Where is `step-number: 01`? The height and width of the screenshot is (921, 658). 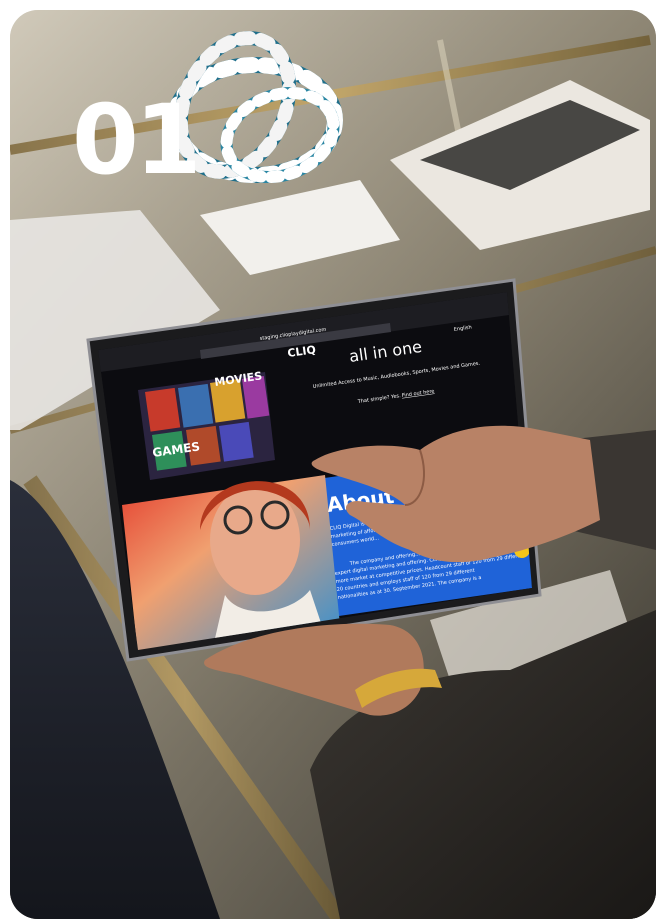
step-number: 01 is located at coordinates (137, 140).